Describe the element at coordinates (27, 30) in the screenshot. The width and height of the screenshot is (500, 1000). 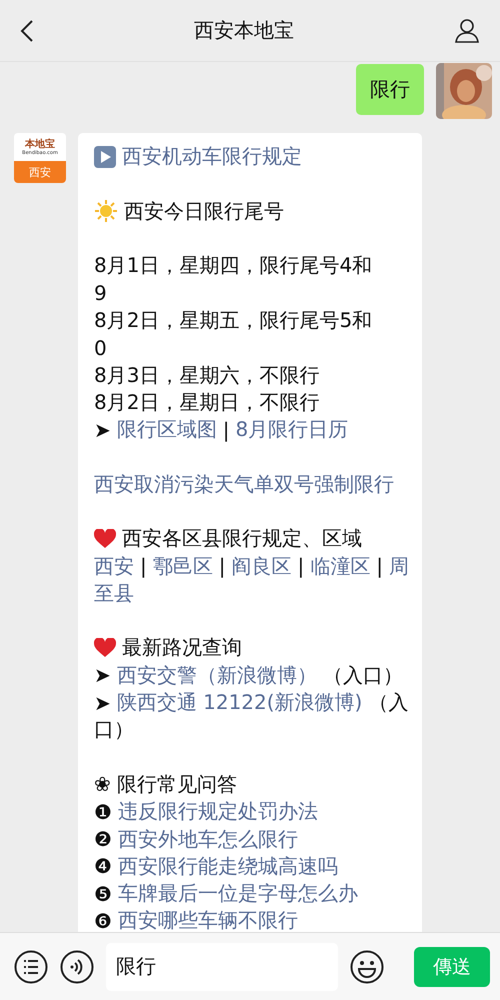
I see `back-icon` at that location.